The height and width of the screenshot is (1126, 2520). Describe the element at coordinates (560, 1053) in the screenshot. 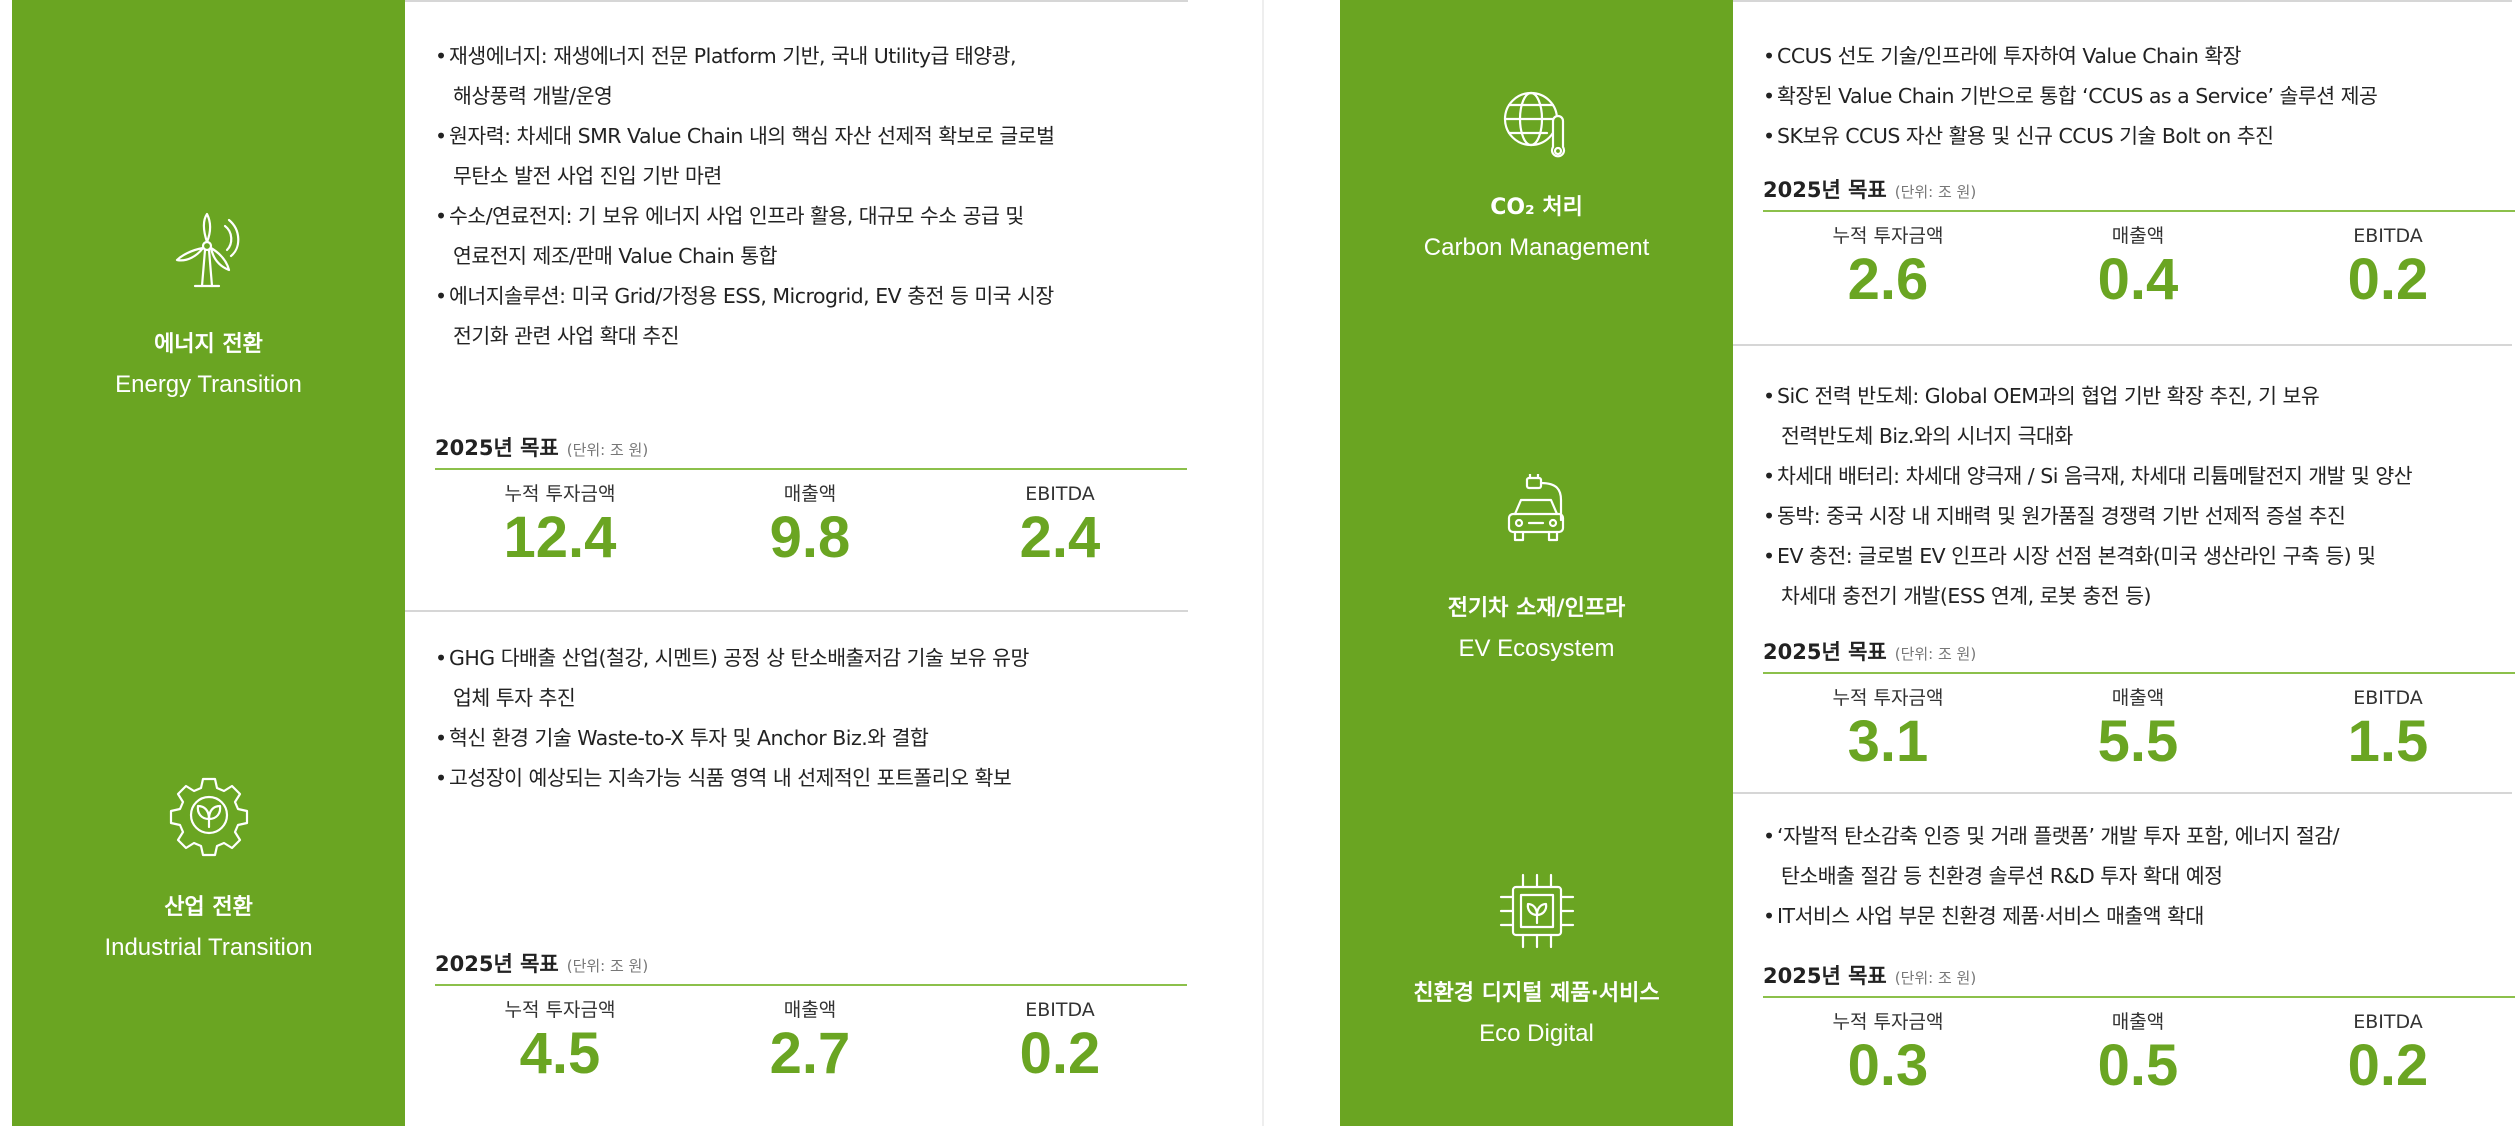

I see `metric-value: 4.5` at that location.